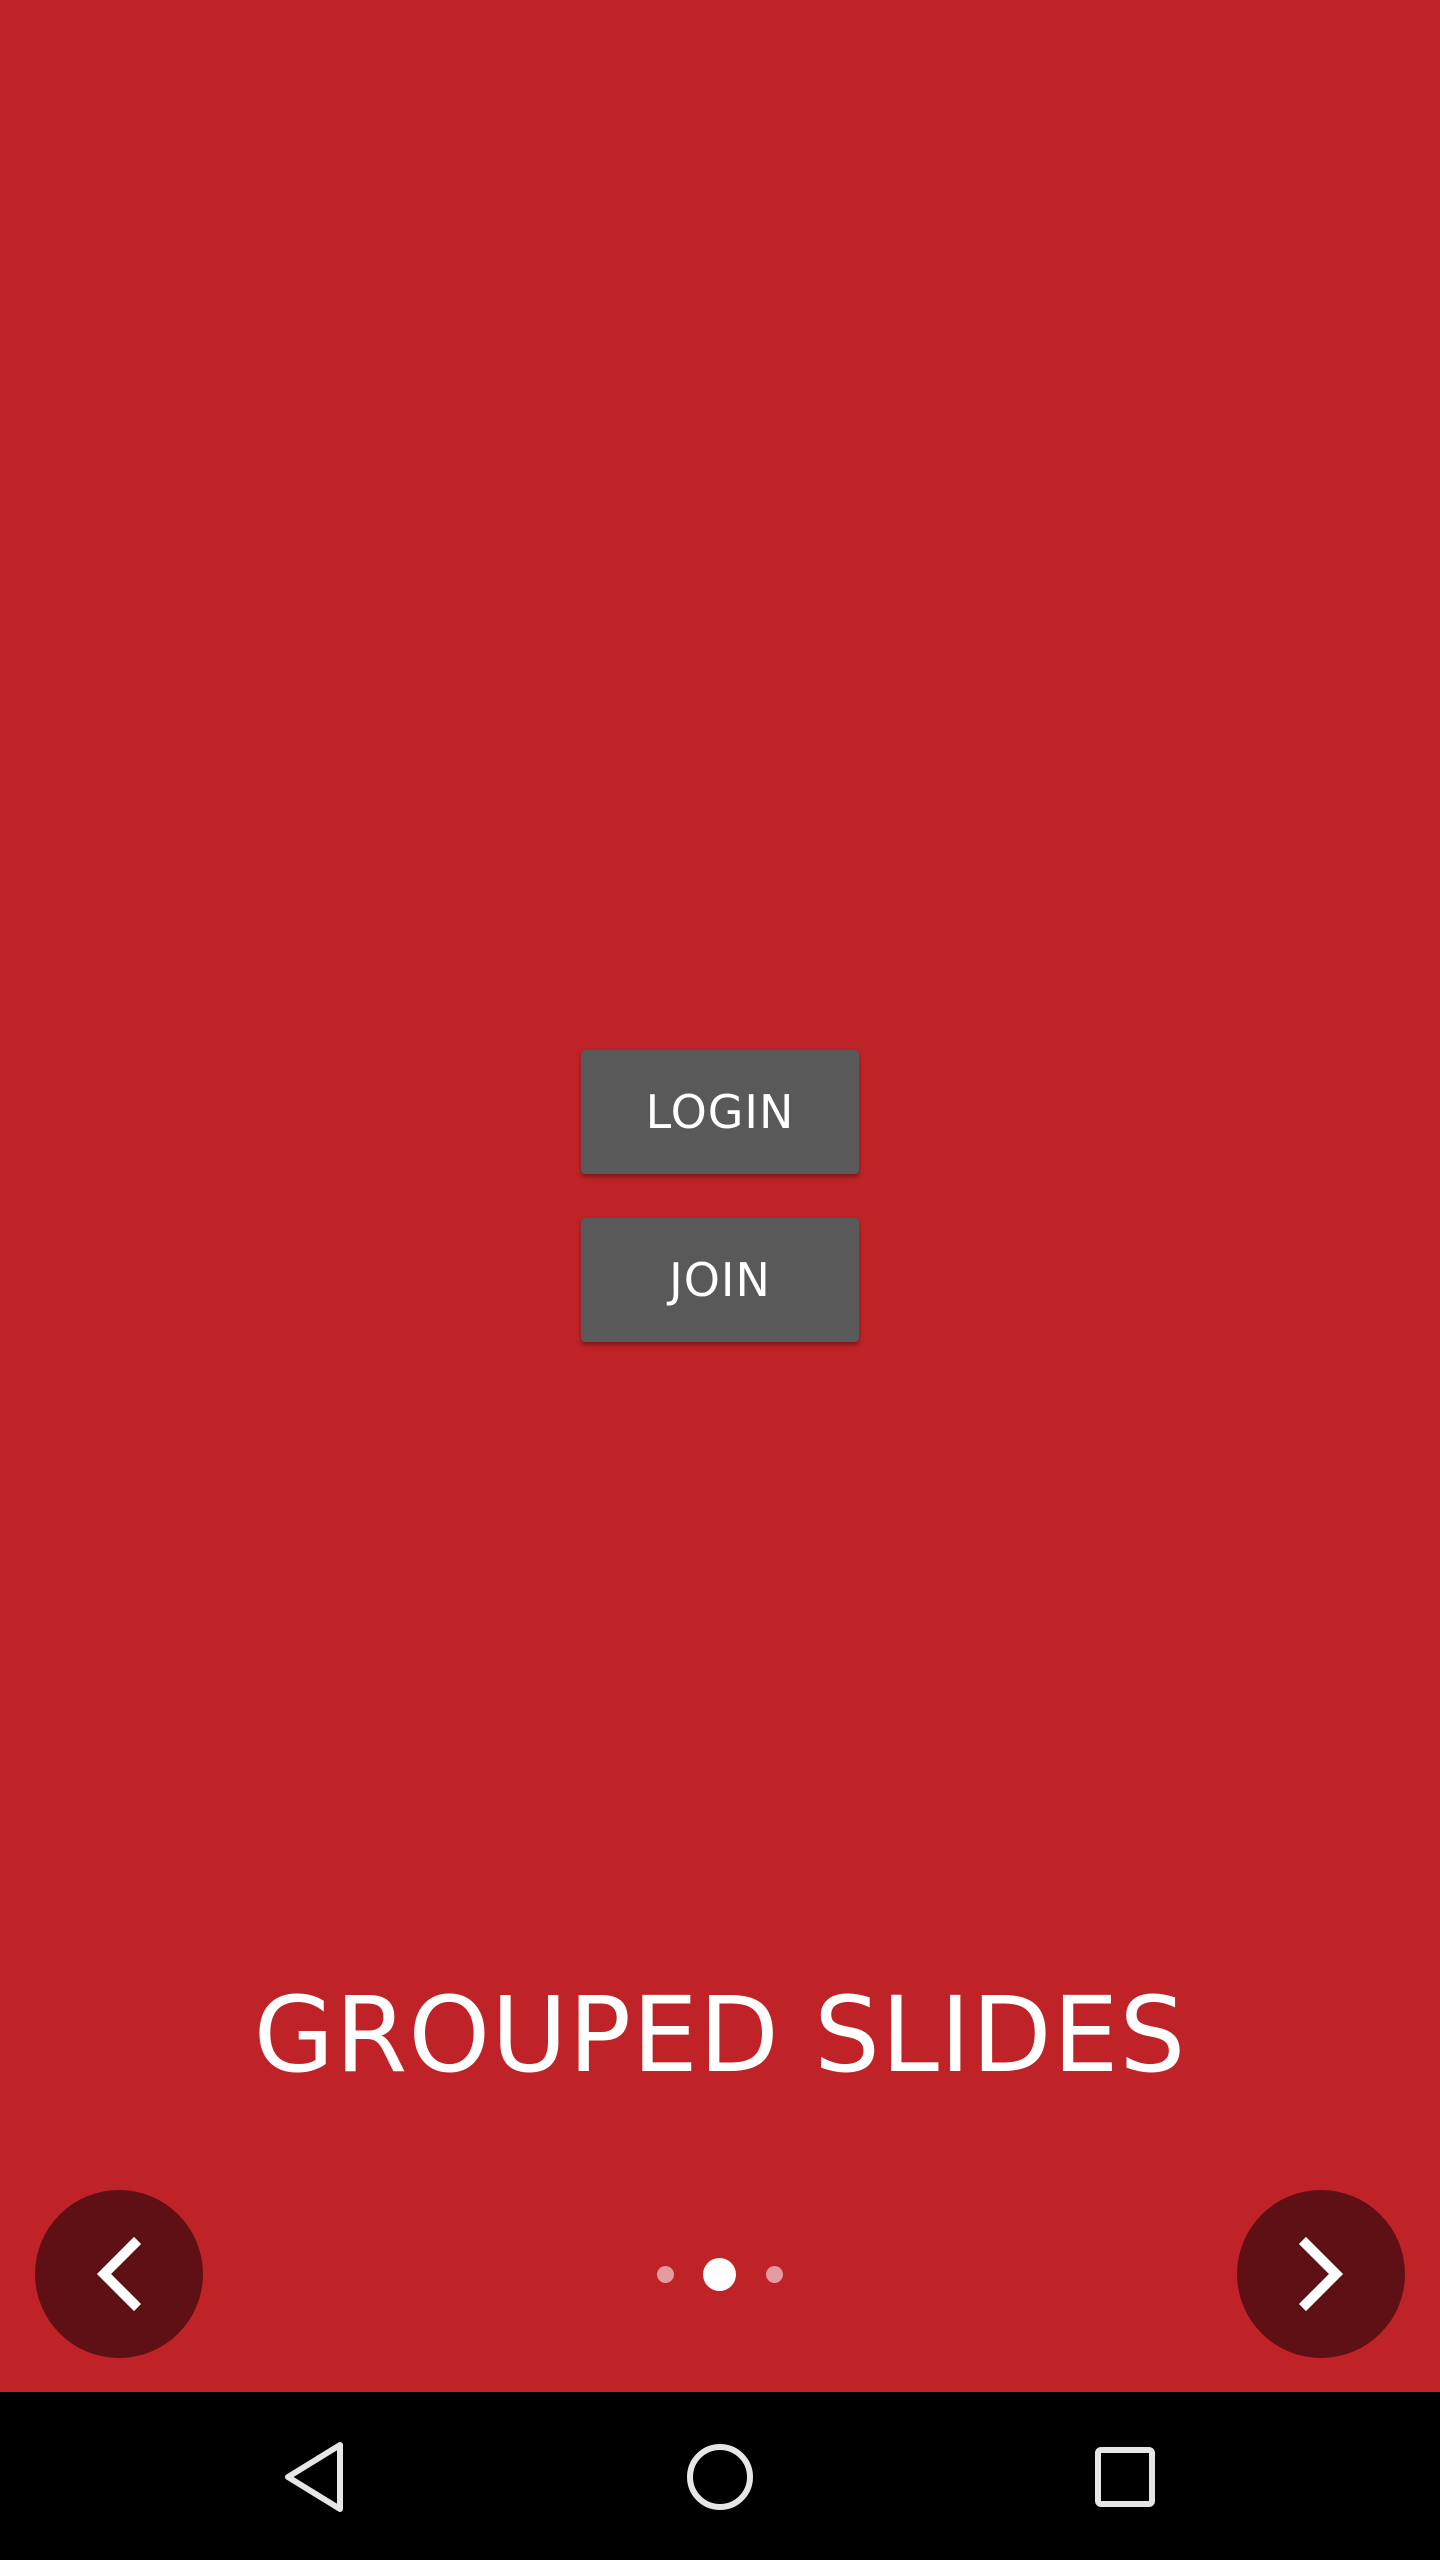  I want to click on slide-title: GROUPED SLIDES, so click(720, 2035).